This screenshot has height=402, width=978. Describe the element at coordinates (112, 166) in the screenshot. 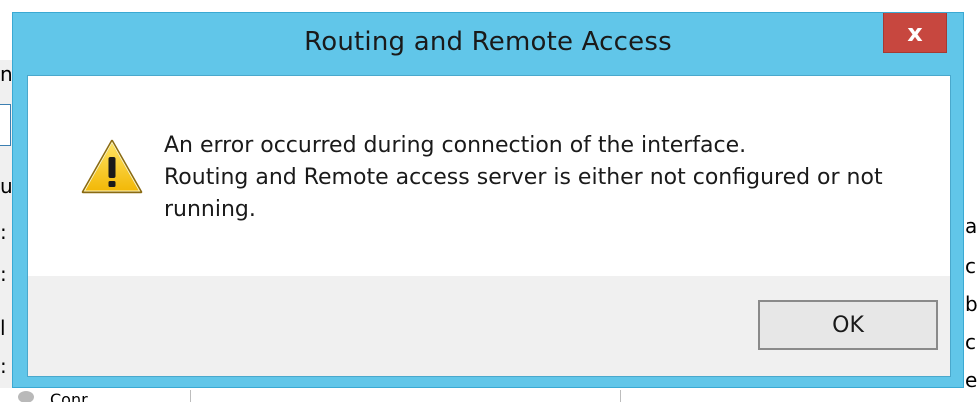

I see `warning-icon` at that location.